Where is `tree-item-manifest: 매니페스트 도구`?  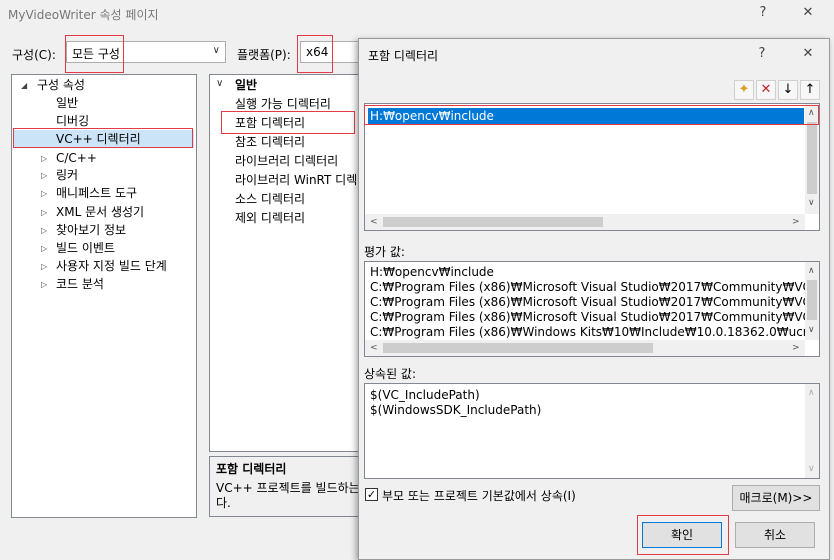 tree-item-manifest: 매니페스트 도구 is located at coordinates (96, 193).